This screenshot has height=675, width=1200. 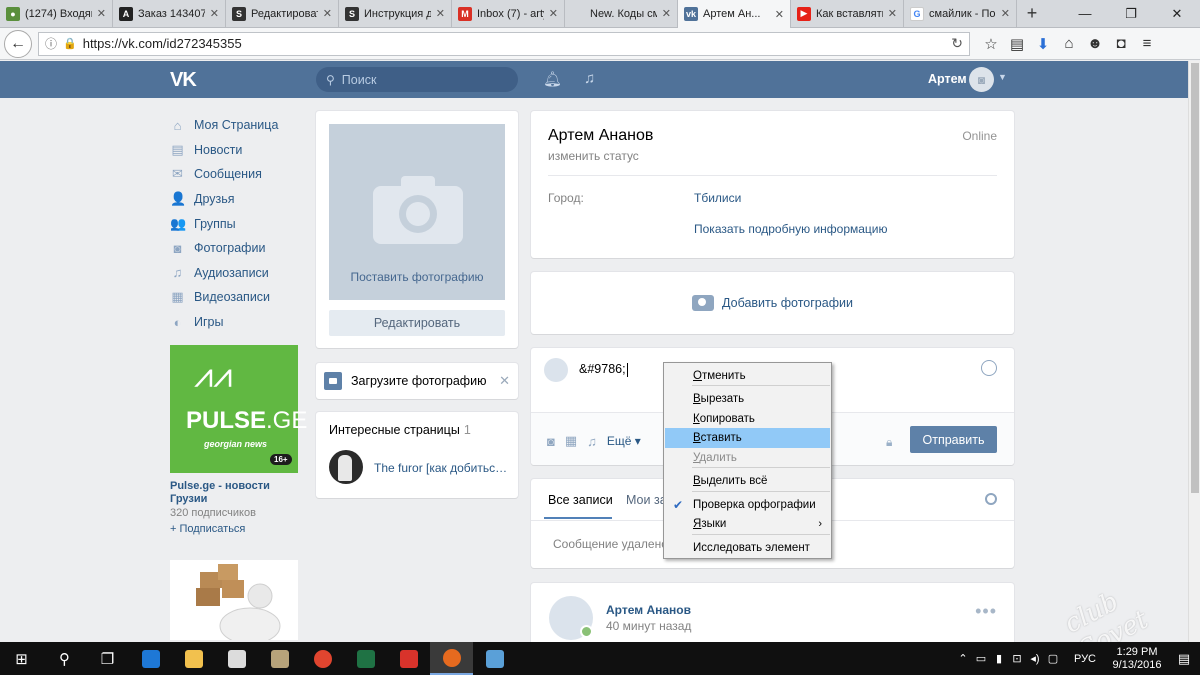 I want to click on browser-tab: New. Коды смайл... ✕, so click(x=621, y=13).